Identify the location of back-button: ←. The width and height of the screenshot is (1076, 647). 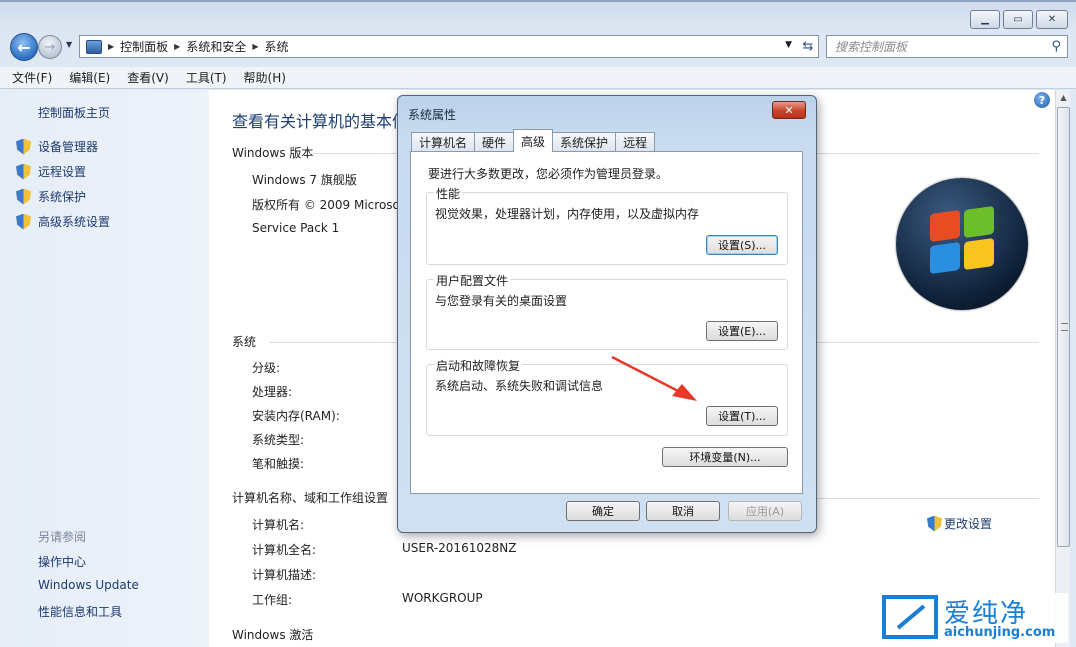
(24, 47).